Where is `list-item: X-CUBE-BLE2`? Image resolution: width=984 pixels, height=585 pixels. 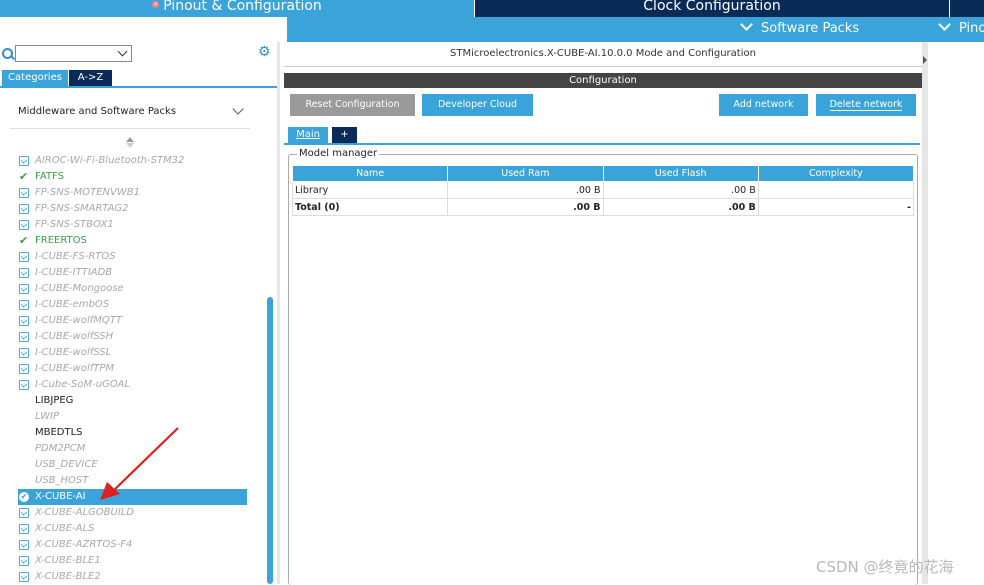 list-item: X-CUBE-BLE2 is located at coordinates (133, 577).